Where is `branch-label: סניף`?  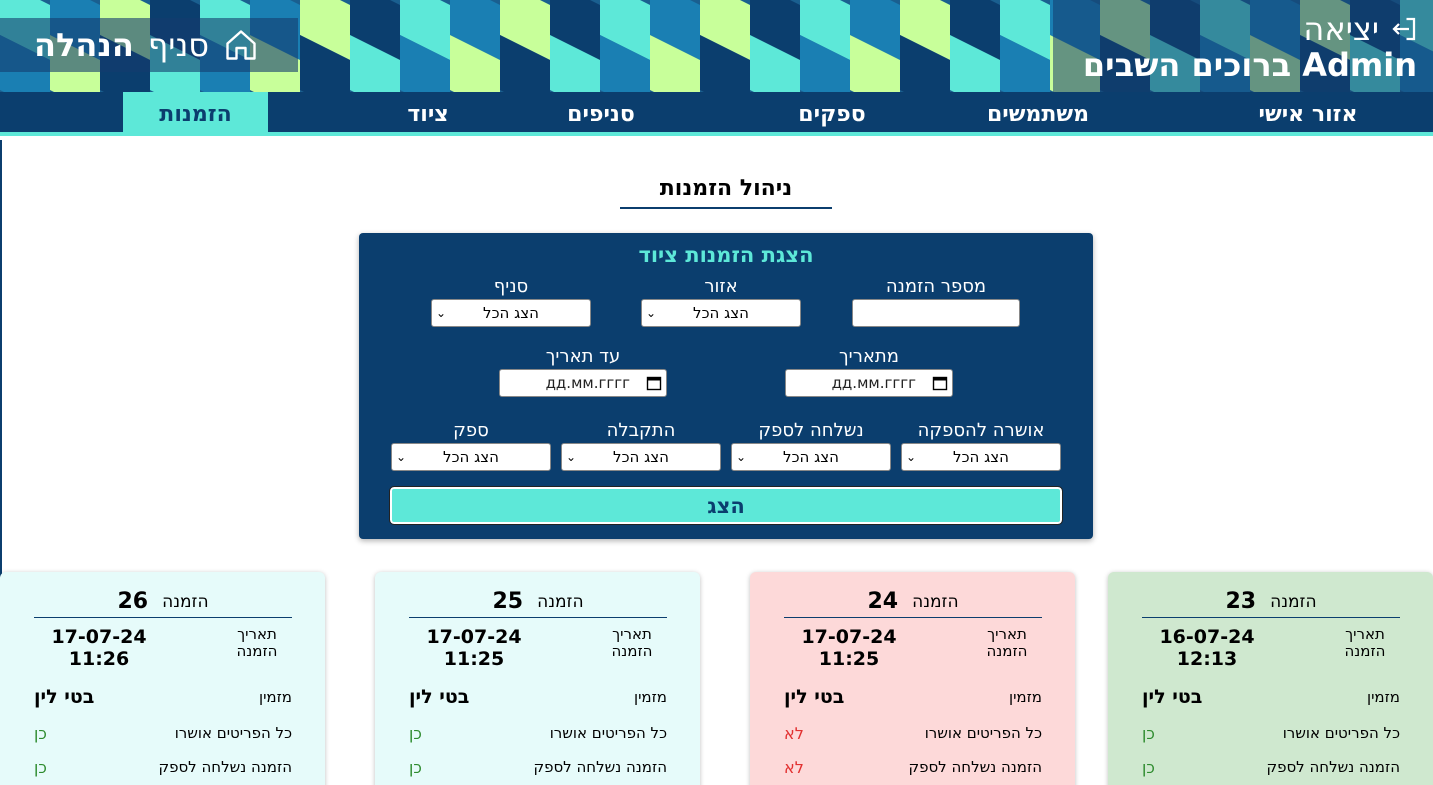 branch-label: סניף is located at coordinates (511, 286).